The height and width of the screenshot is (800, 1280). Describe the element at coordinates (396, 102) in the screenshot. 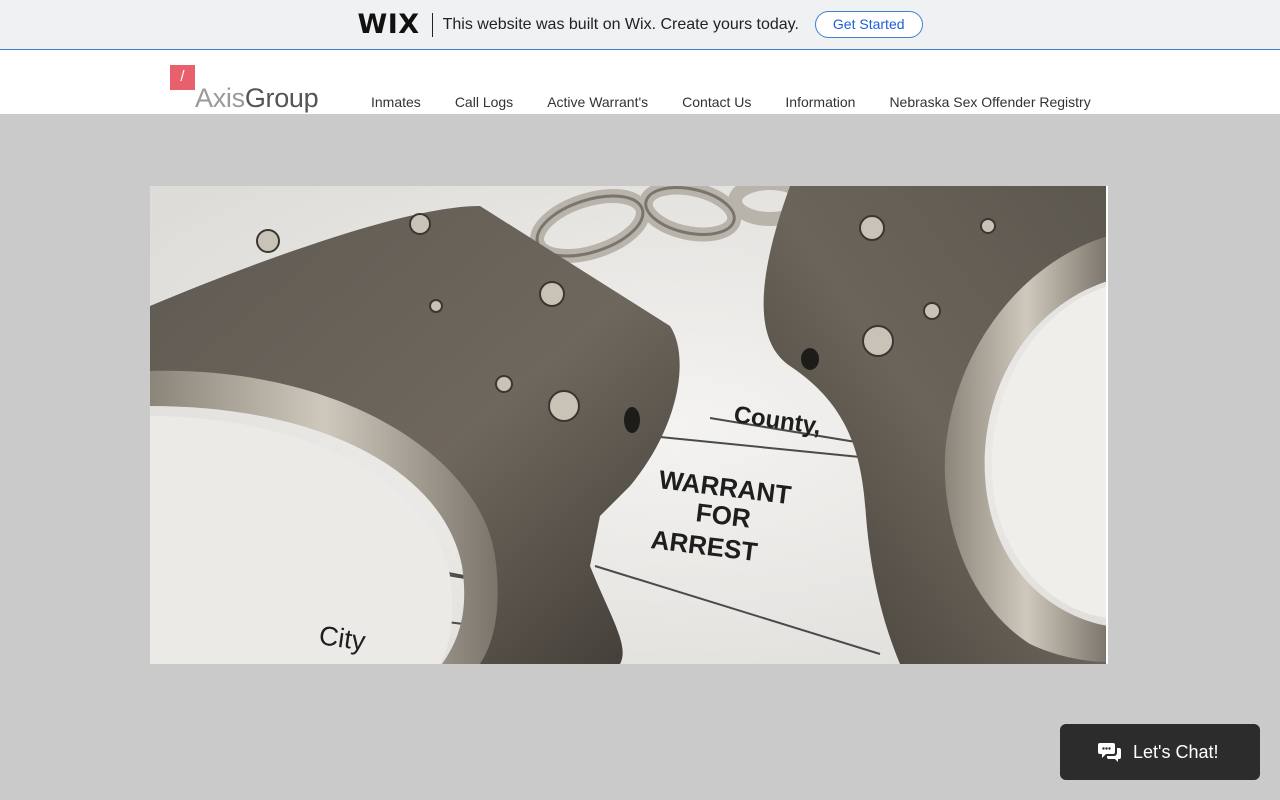

I see `nav-item-inmates: Inmates` at that location.